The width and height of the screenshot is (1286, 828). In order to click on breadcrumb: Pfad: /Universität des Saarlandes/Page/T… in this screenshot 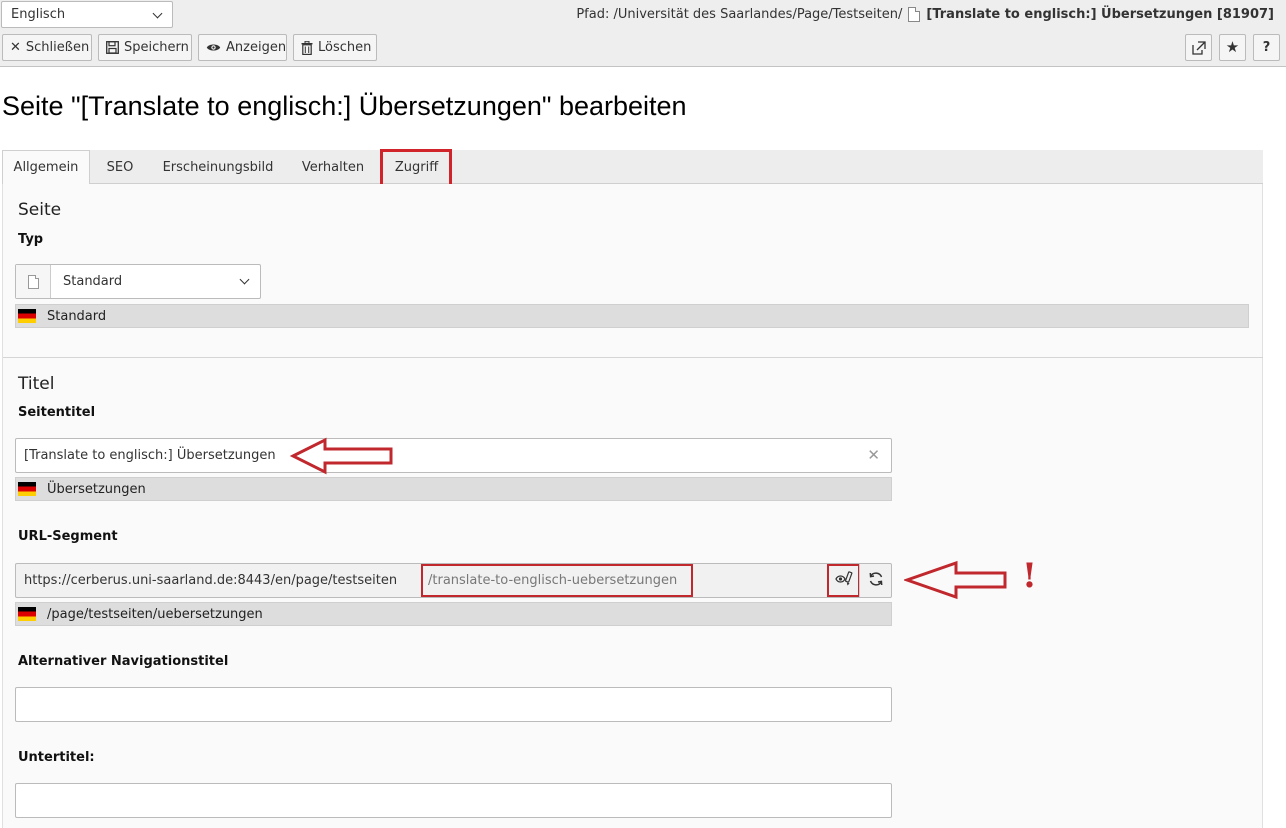, I will do `click(925, 14)`.